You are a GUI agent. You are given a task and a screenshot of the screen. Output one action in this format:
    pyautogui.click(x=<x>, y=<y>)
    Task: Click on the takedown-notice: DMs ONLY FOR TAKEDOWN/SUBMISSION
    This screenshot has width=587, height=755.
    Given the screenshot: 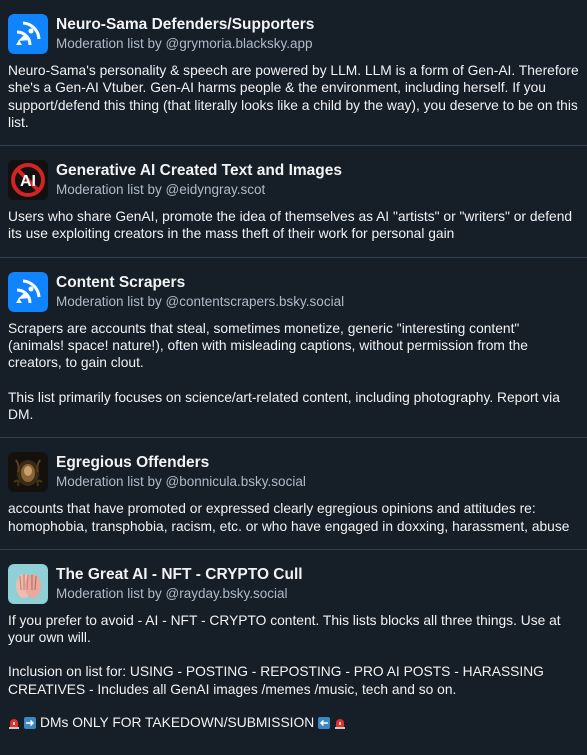 What is the action you would take?
    pyautogui.click(x=293, y=722)
    